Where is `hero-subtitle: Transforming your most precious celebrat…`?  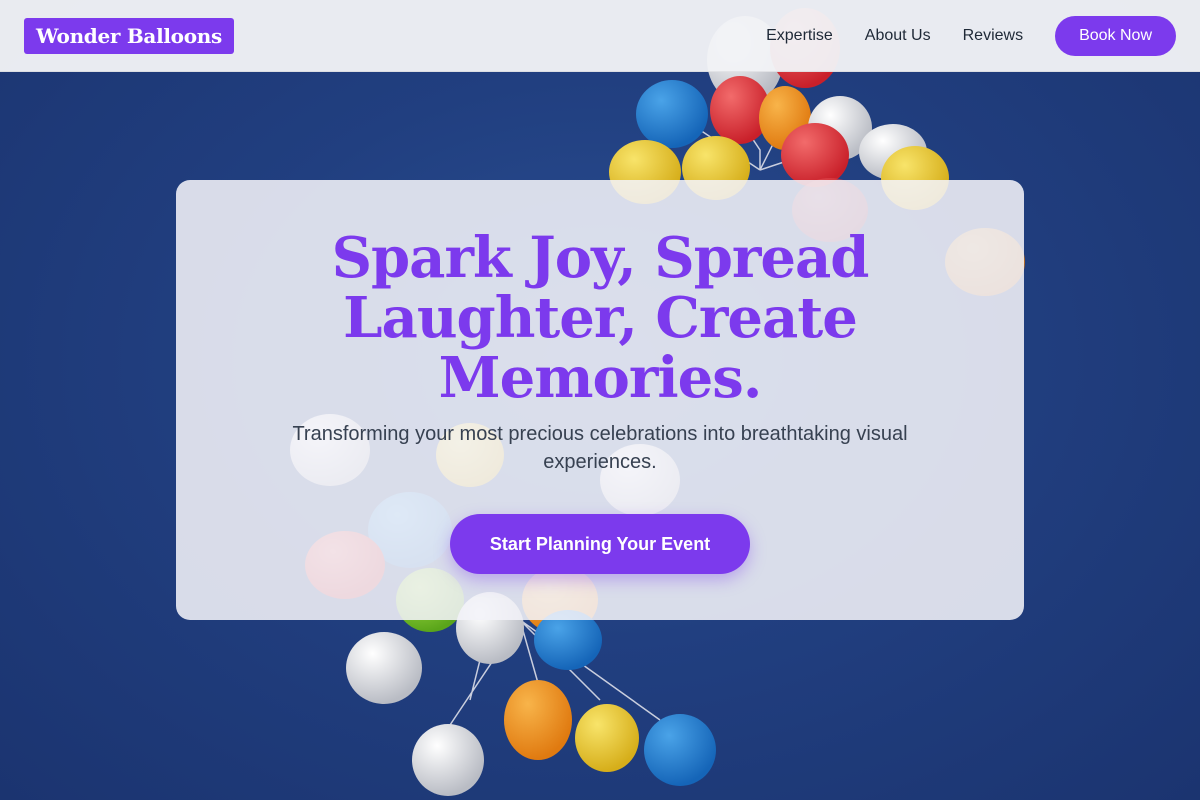 hero-subtitle: Transforming your most precious celebrat… is located at coordinates (600, 448).